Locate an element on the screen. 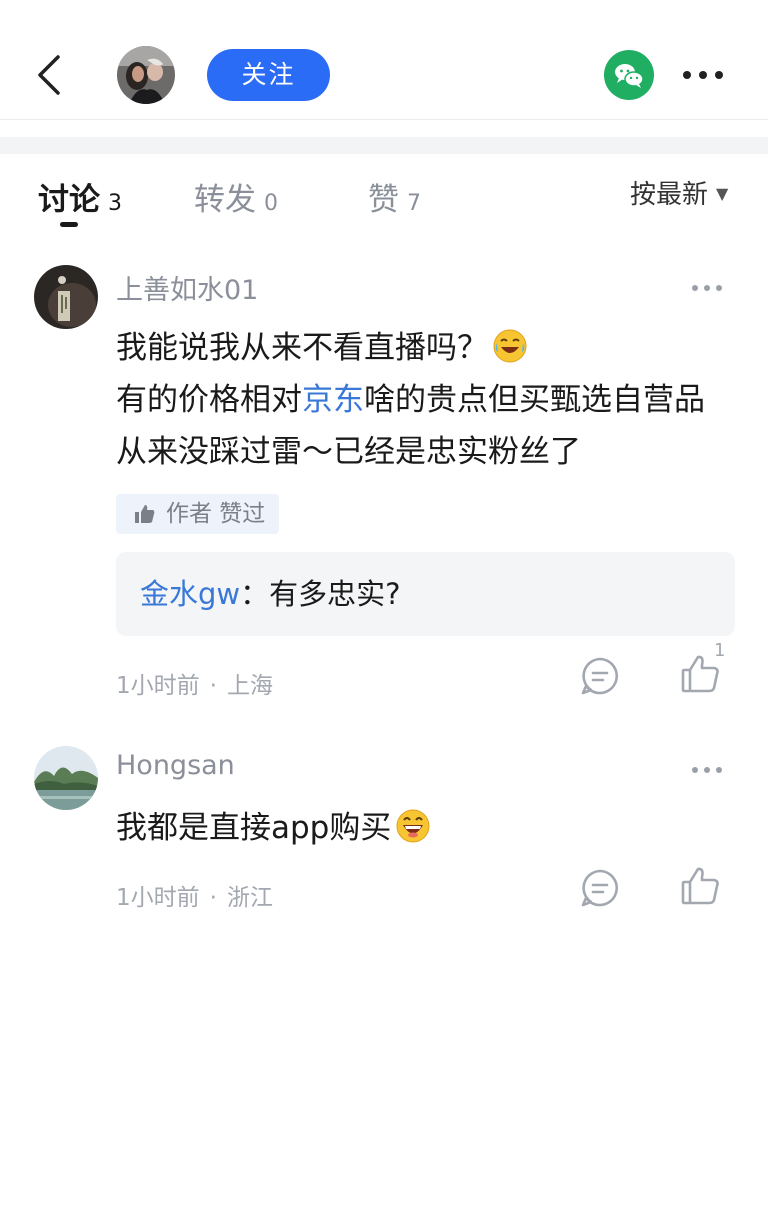  like-count: 1 is located at coordinates (720, 650).